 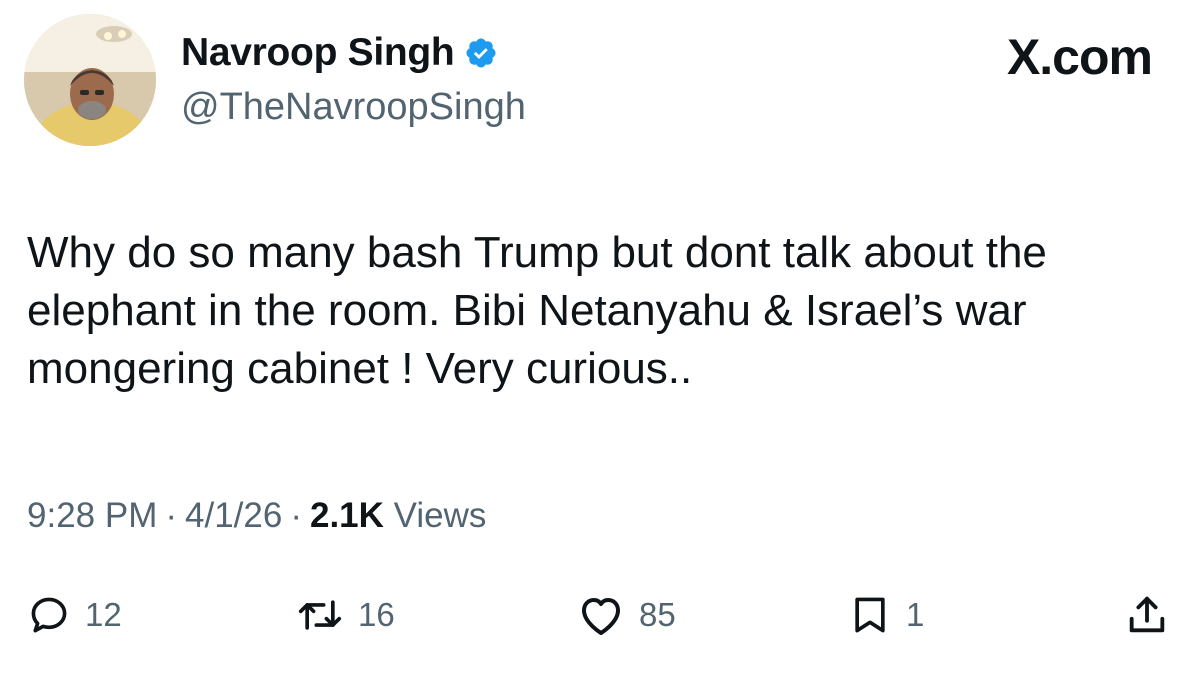 I want to click on bookmark-button: 1, so click(x=886, y=615).